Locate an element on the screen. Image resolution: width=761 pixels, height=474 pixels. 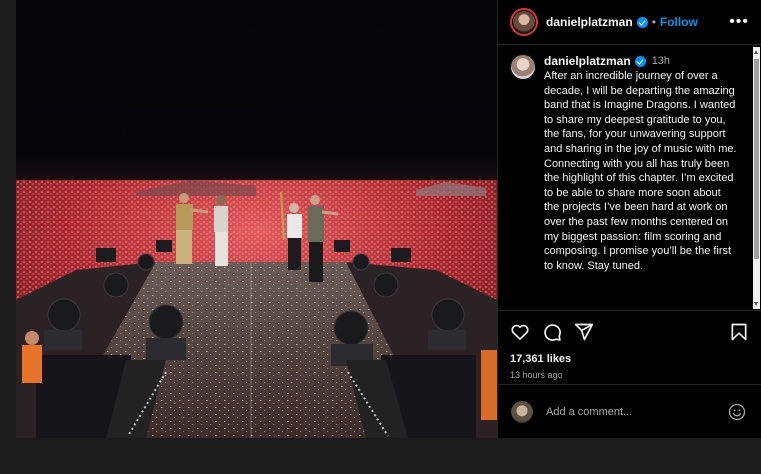
author-username: danielplatzman is located at coordinates (589, 22).